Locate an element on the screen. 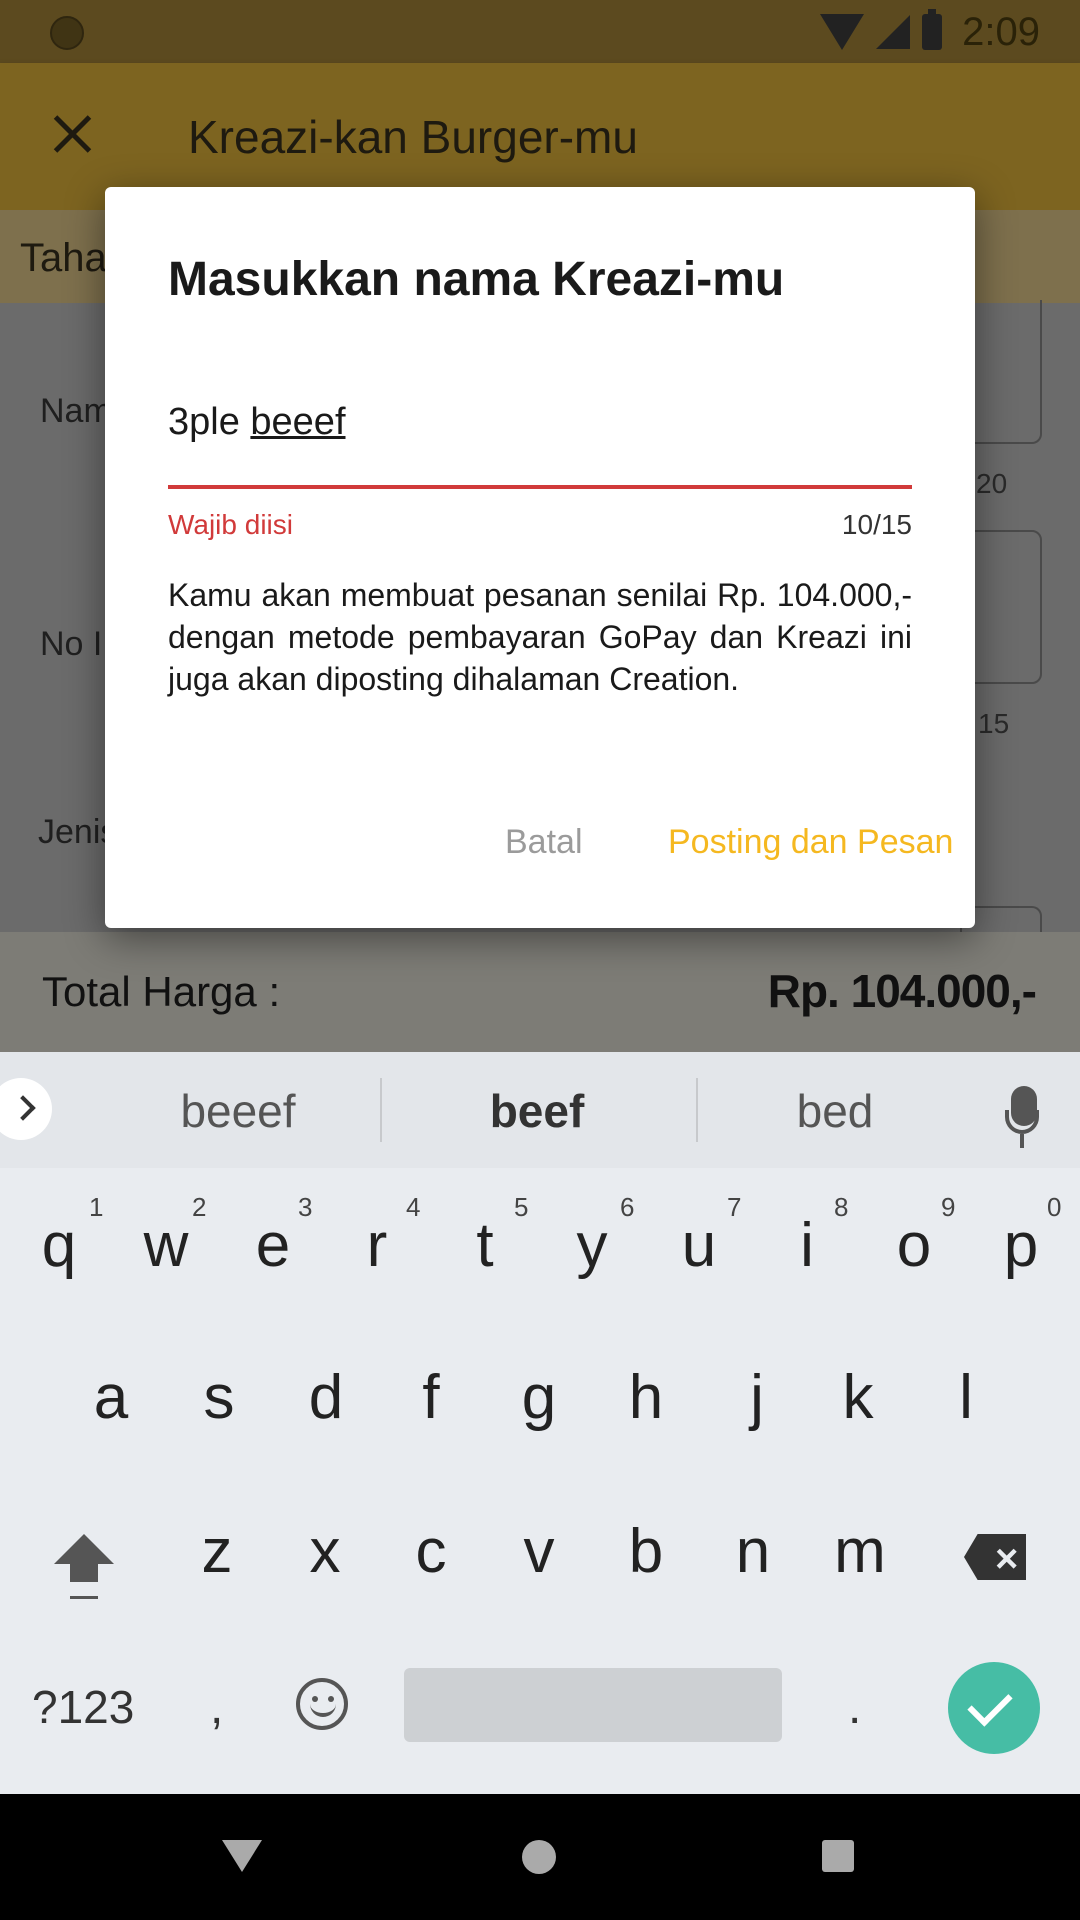 Image resolution: width=1080 pixels, height=1920 pixels. status-indicators: 2:09 is located at coordinates (930, 32).